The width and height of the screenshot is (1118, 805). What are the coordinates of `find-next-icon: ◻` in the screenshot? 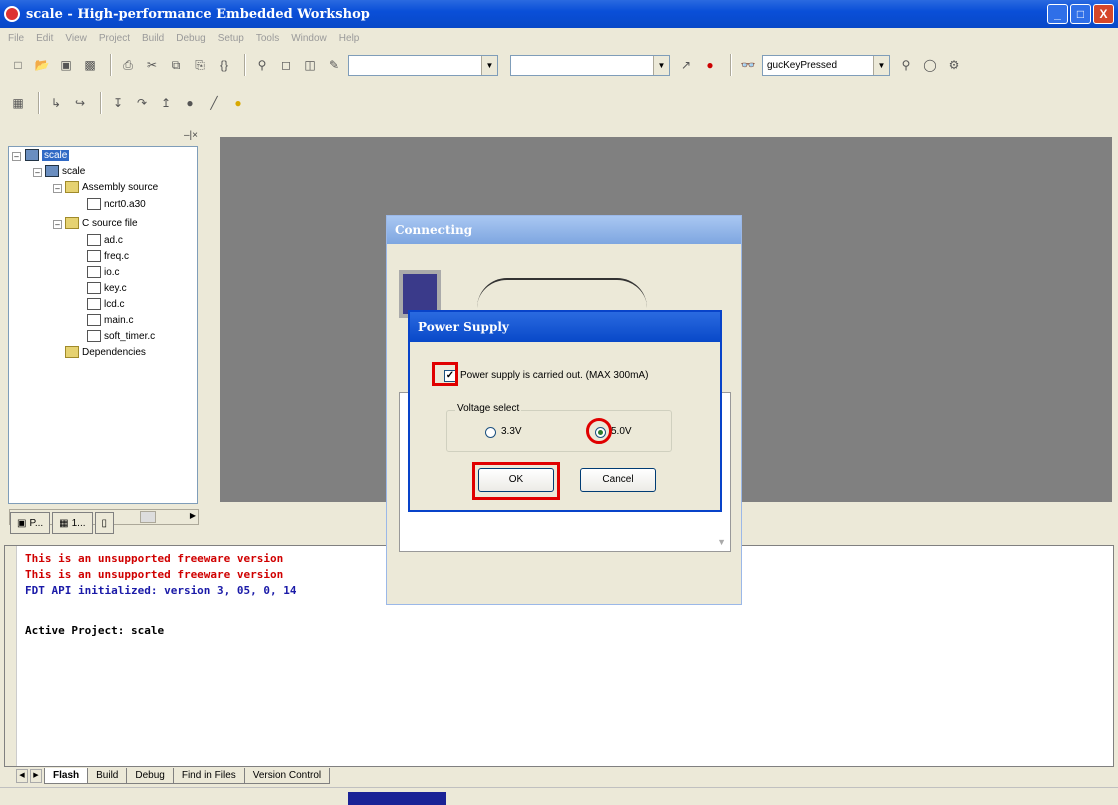 It's located at (286, 65).